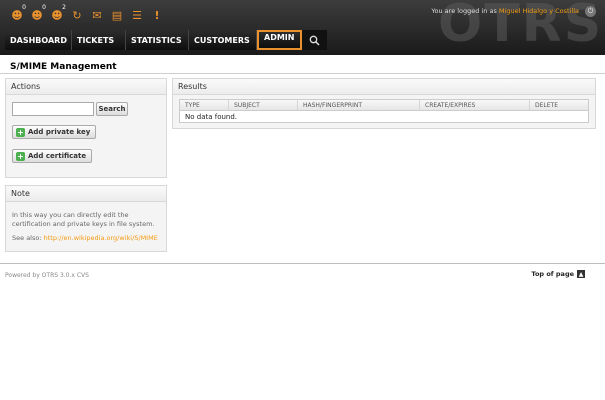  I want to click on user-name-link: Miguel Hidalgo y Costilla, so click(539, 11).